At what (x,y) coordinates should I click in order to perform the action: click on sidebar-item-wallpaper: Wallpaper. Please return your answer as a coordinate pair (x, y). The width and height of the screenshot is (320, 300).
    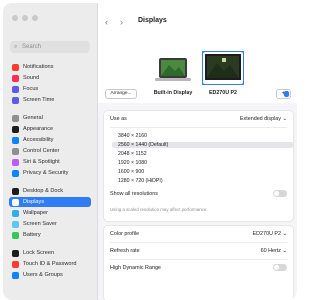
    Looking at the image, I should click on (50, 213).